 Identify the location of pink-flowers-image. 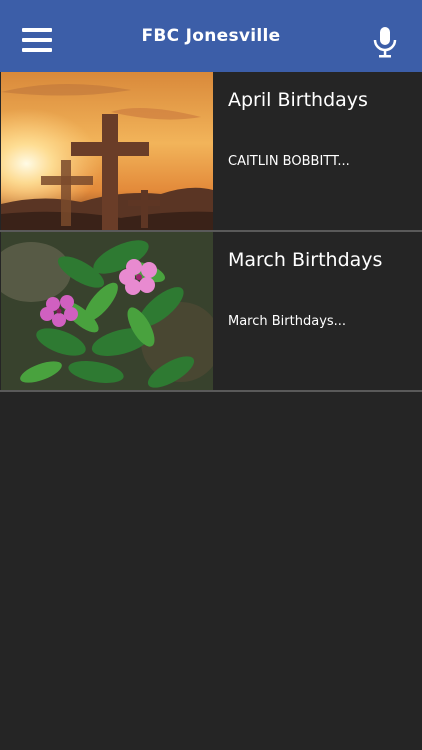
(107, 311).